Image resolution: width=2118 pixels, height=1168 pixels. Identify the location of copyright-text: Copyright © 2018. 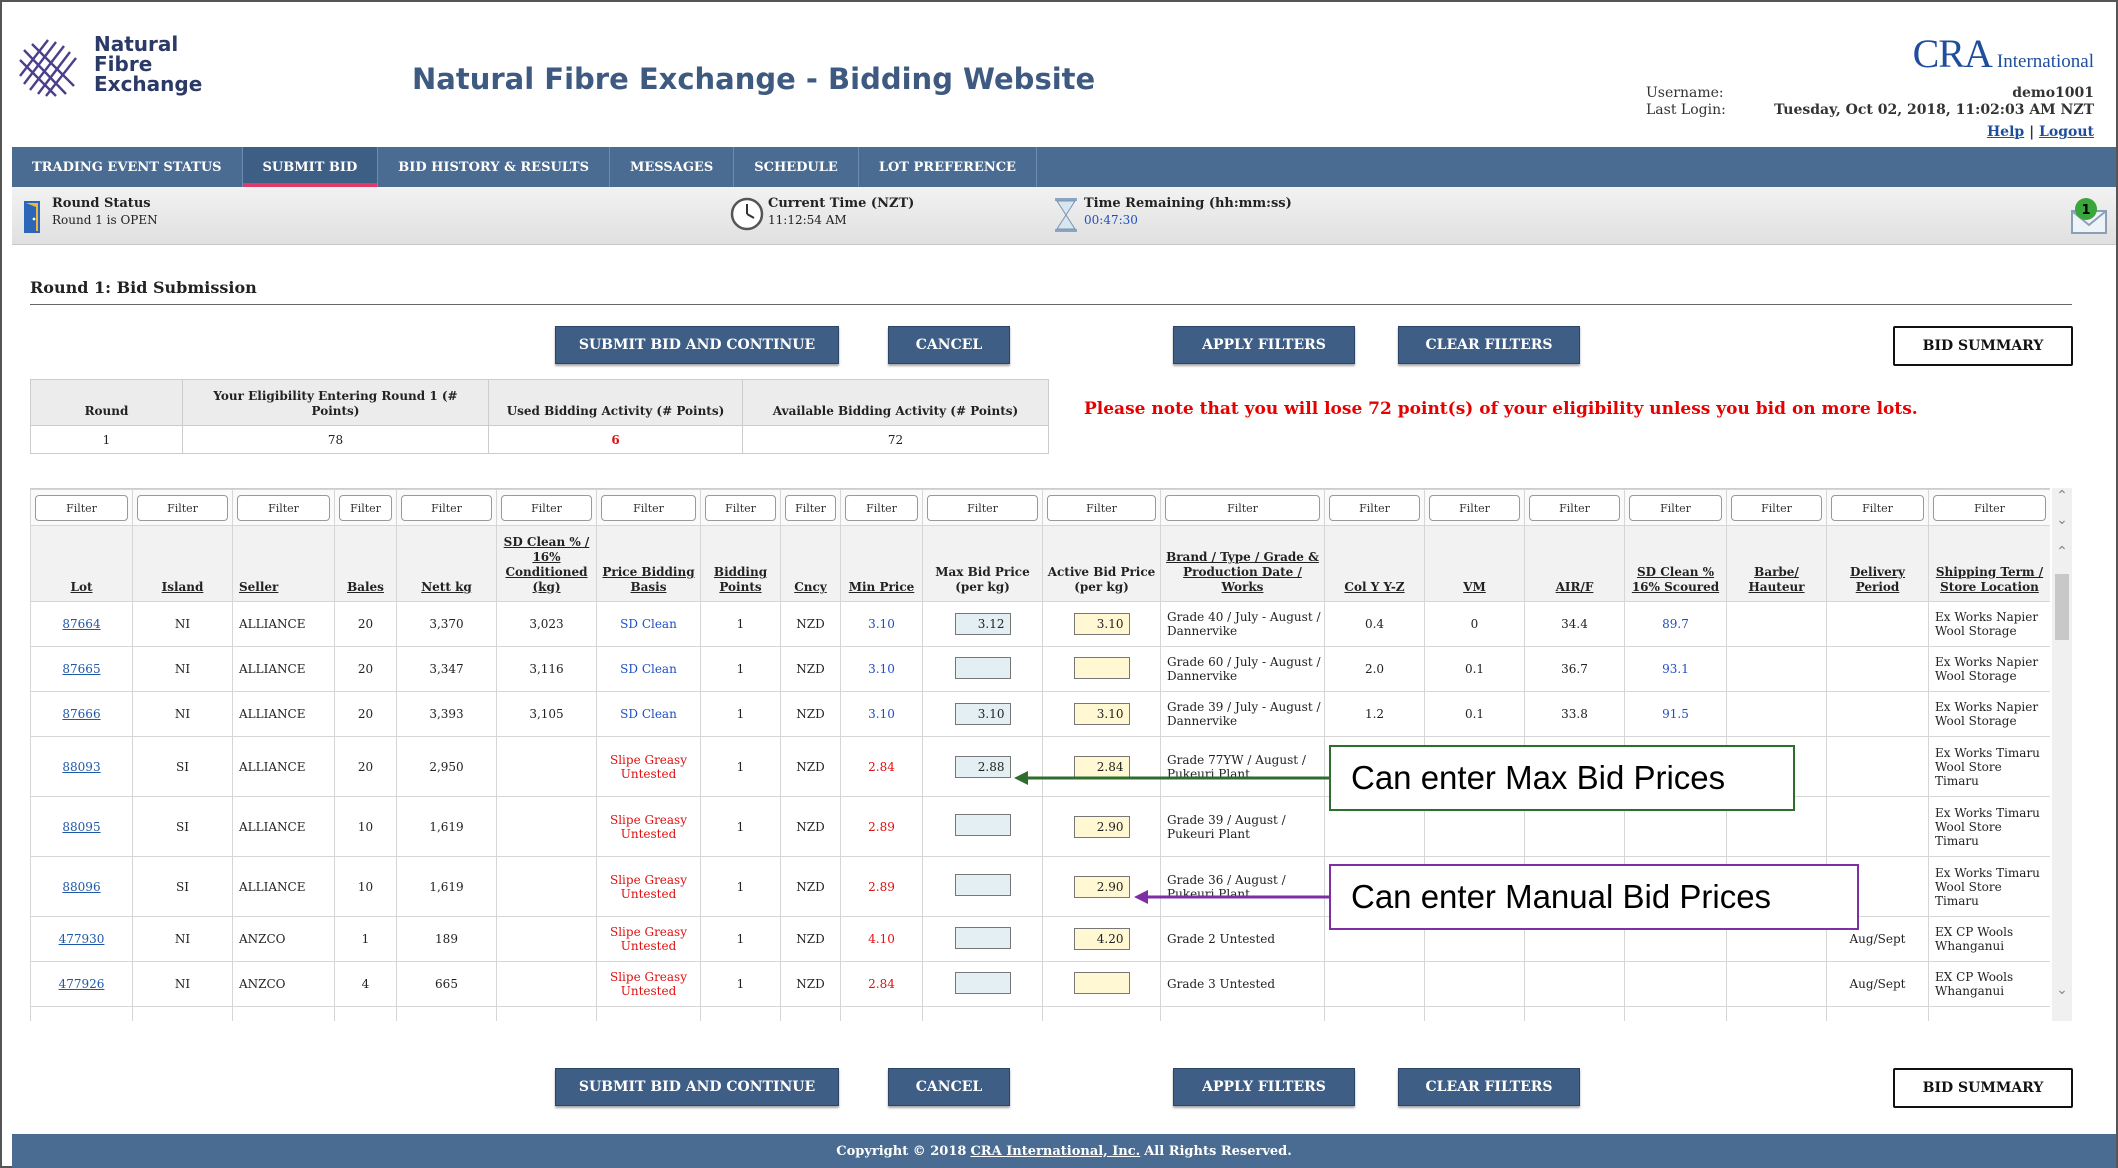
(901, 1151).